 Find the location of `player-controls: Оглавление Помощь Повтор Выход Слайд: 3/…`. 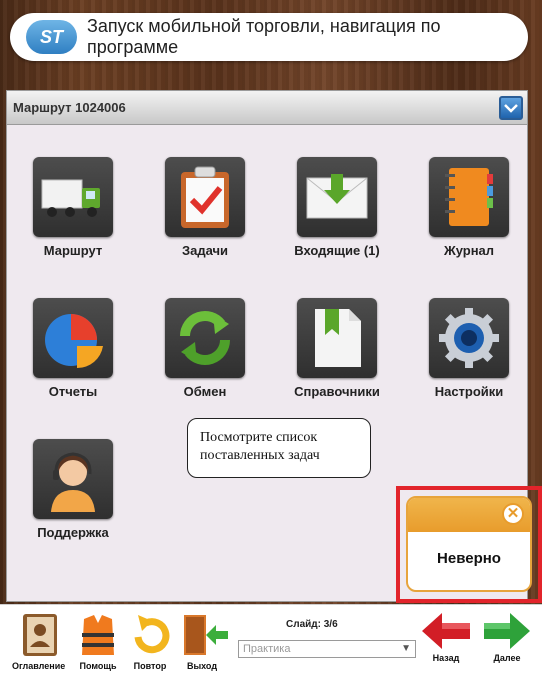

player-controls: Оглавление Помощь Повтор Выход Слайд: 3/… is located at coordinates (271, 640).